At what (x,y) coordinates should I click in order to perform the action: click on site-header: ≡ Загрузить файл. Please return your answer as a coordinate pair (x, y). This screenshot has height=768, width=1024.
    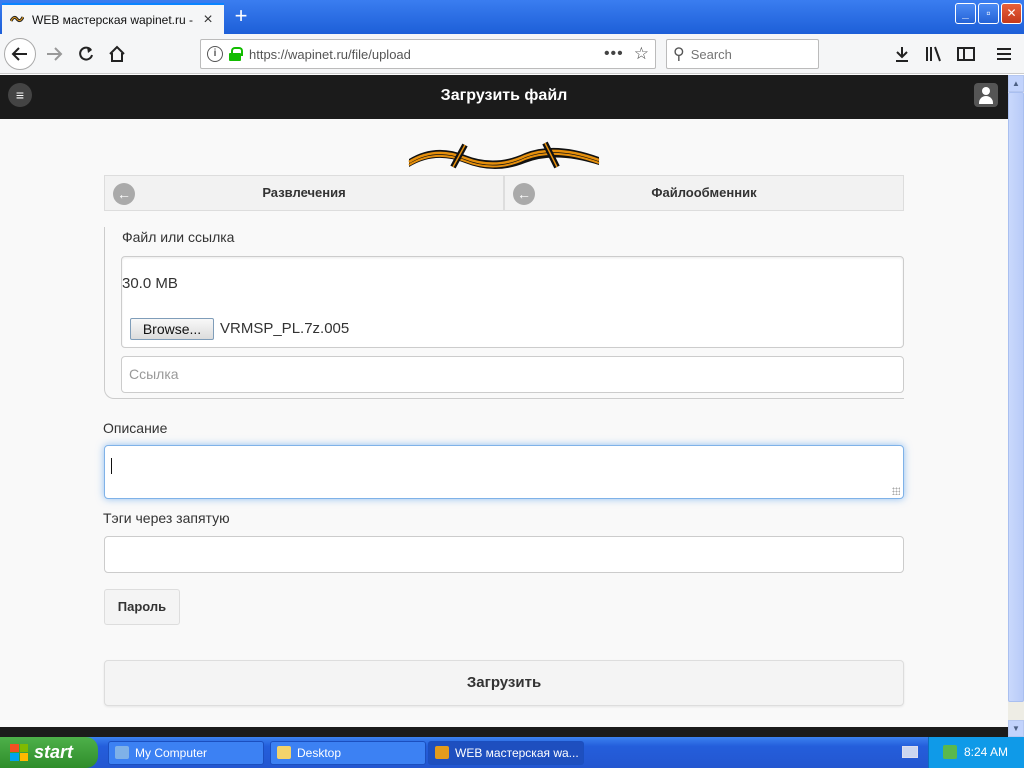
    Looking at the image, I should click on (504, 97).